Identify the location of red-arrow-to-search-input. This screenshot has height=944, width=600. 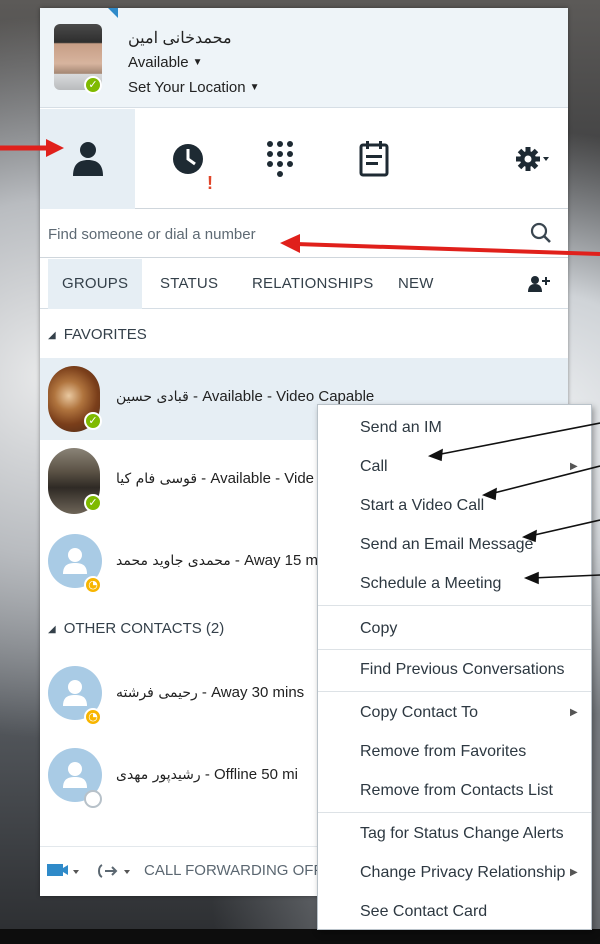
(440, 245).